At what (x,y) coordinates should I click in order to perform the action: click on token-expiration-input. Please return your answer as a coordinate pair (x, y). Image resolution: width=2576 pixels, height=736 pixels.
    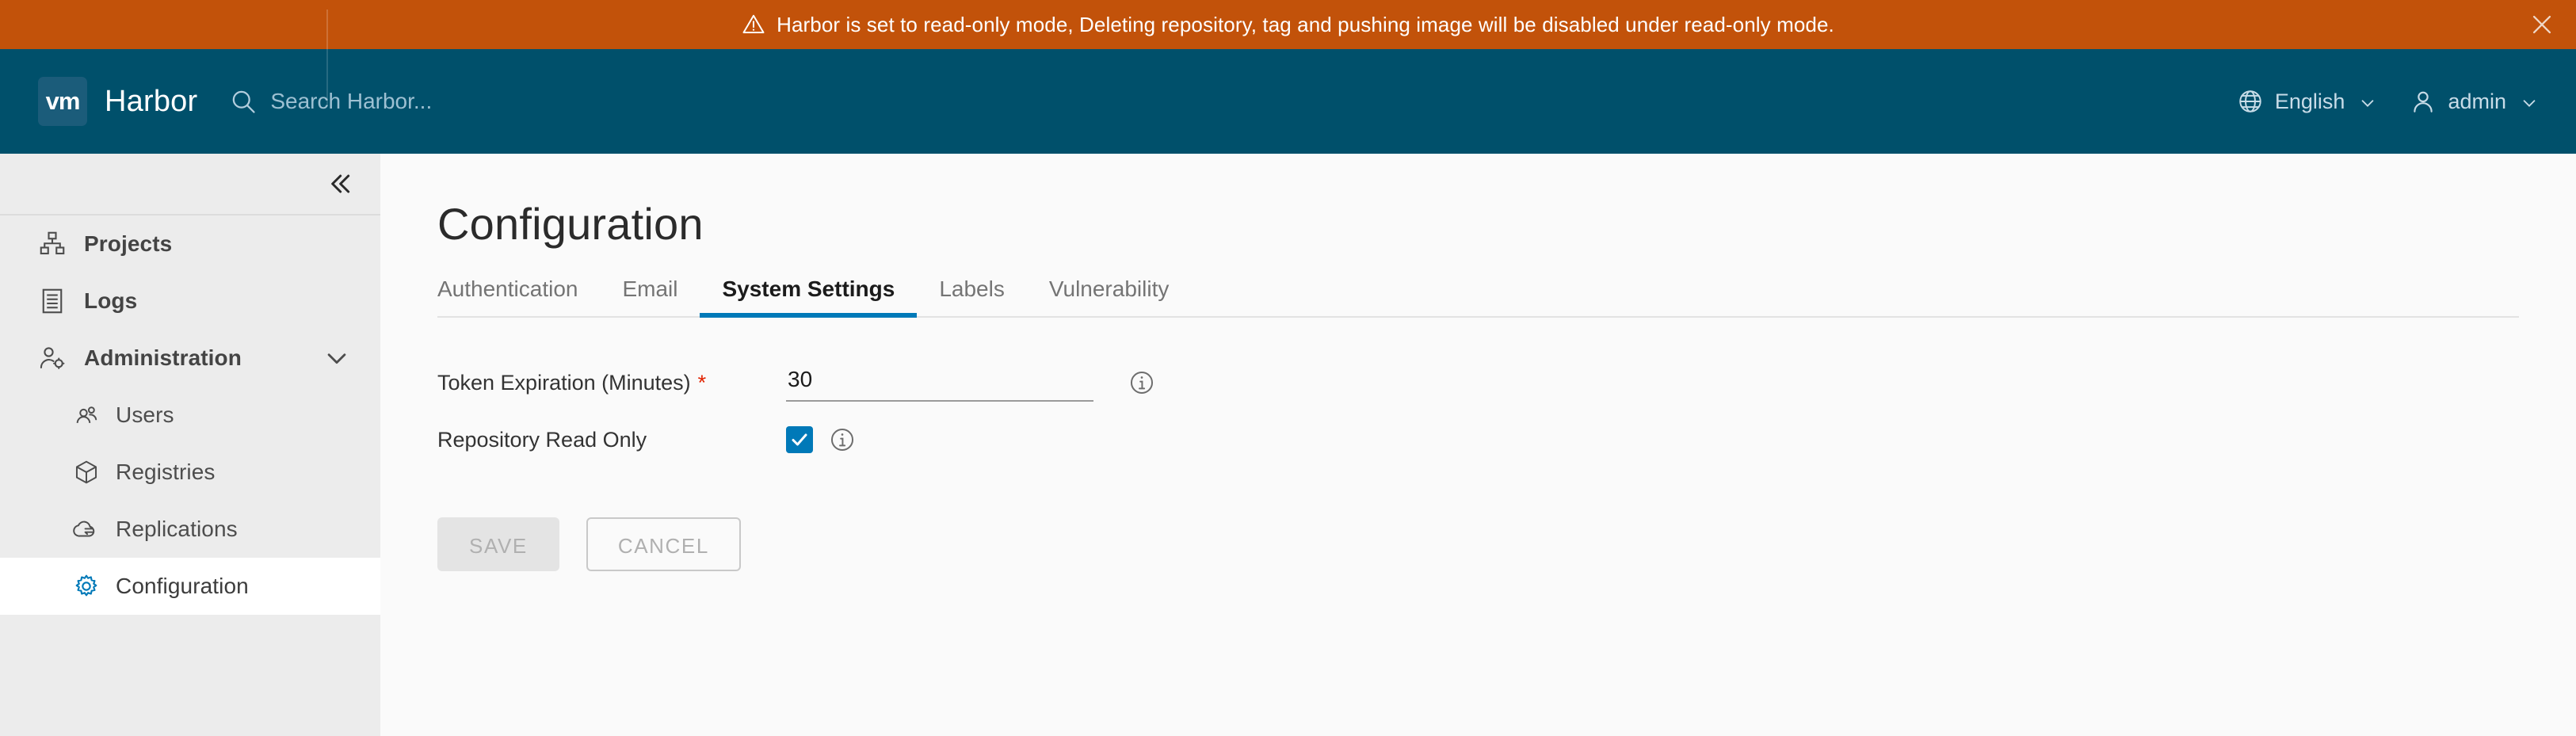
    Looking at the image, I should click on (939, 383).